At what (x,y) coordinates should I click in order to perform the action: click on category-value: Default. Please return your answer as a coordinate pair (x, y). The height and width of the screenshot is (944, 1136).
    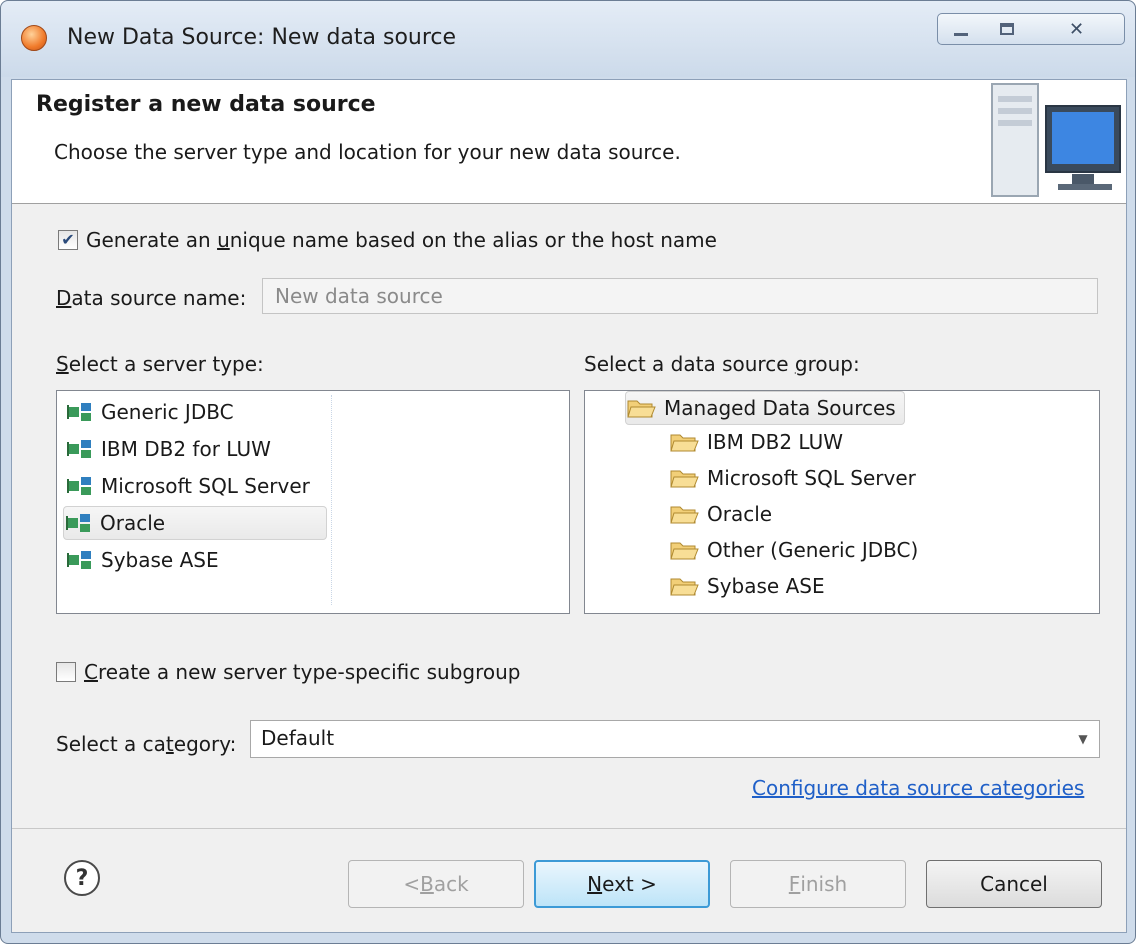
    Looking at the image, I should click on (298, 738).